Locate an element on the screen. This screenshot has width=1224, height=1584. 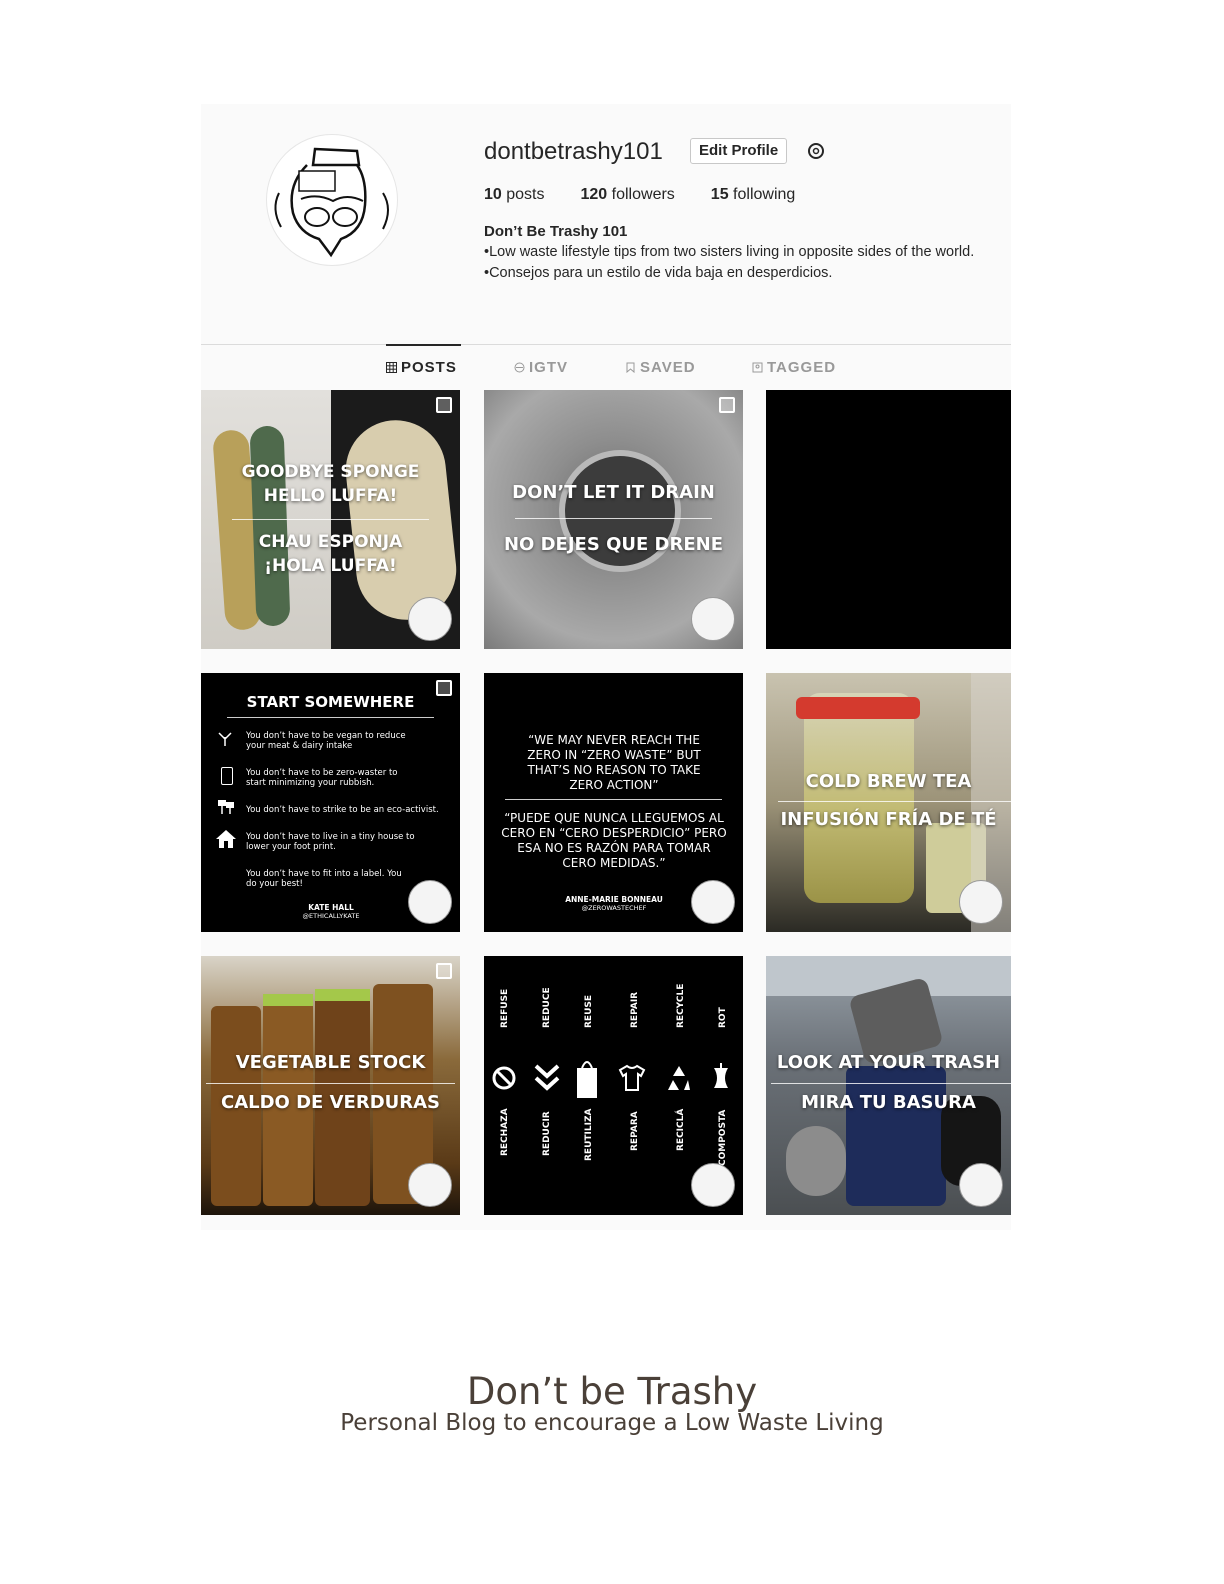
post7-line1: VEGETABLE STOCK is located at coordinates (330, 1062).